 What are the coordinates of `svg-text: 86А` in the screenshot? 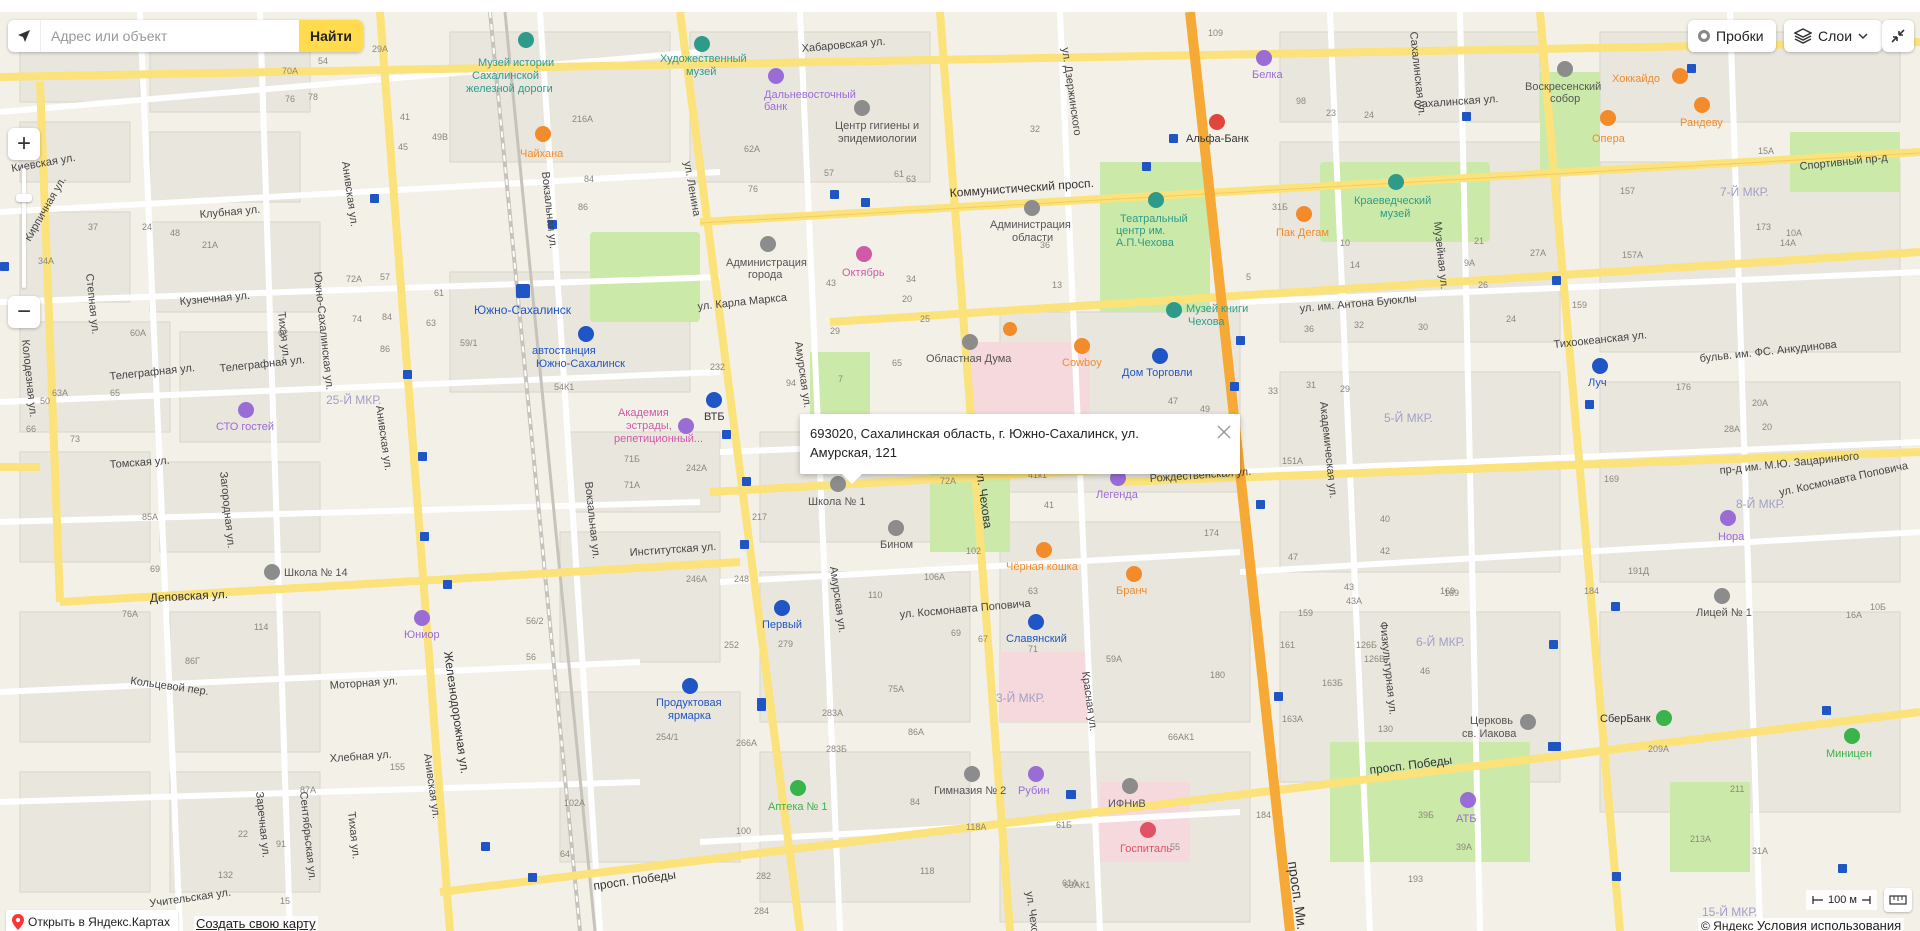 It's located at (916, 732).